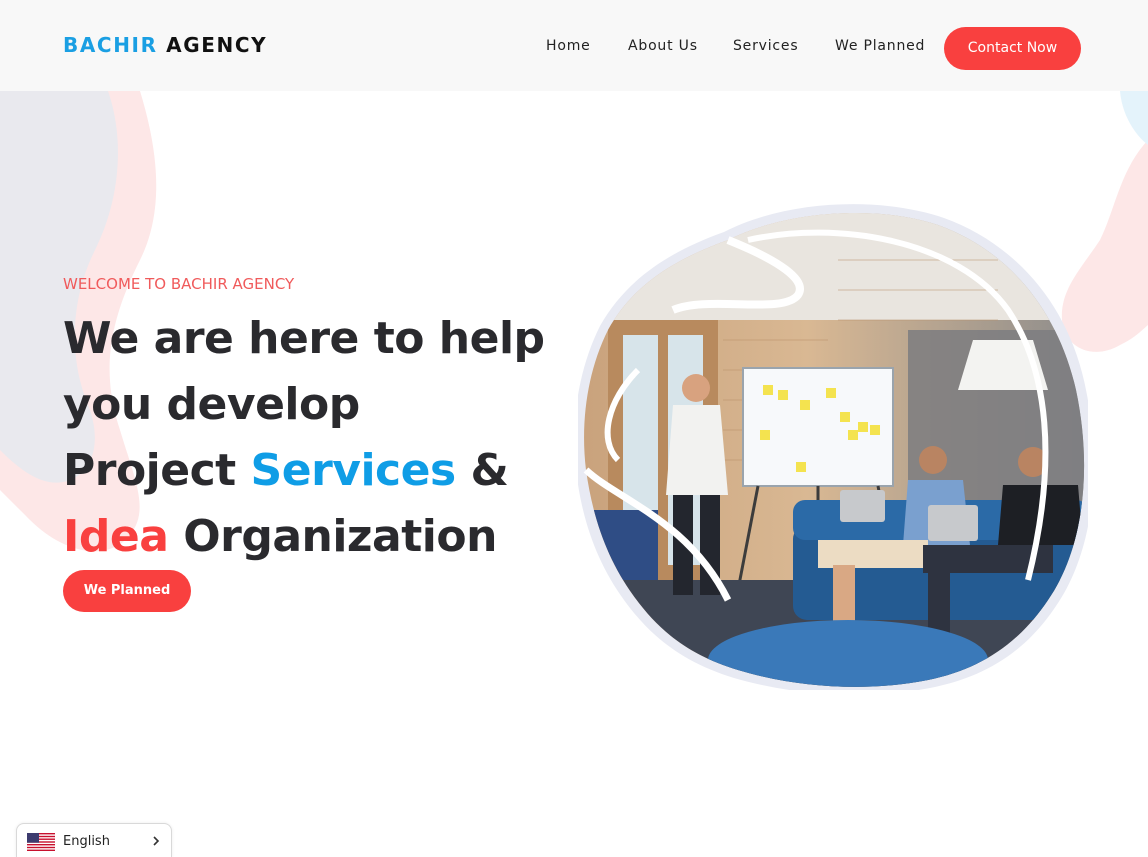 This screenshot has width=1148, height=857. What do you see at coordinates (568, 46) in the screenshot?
I see `nav-home: Home` at bounding box center [568, 46].